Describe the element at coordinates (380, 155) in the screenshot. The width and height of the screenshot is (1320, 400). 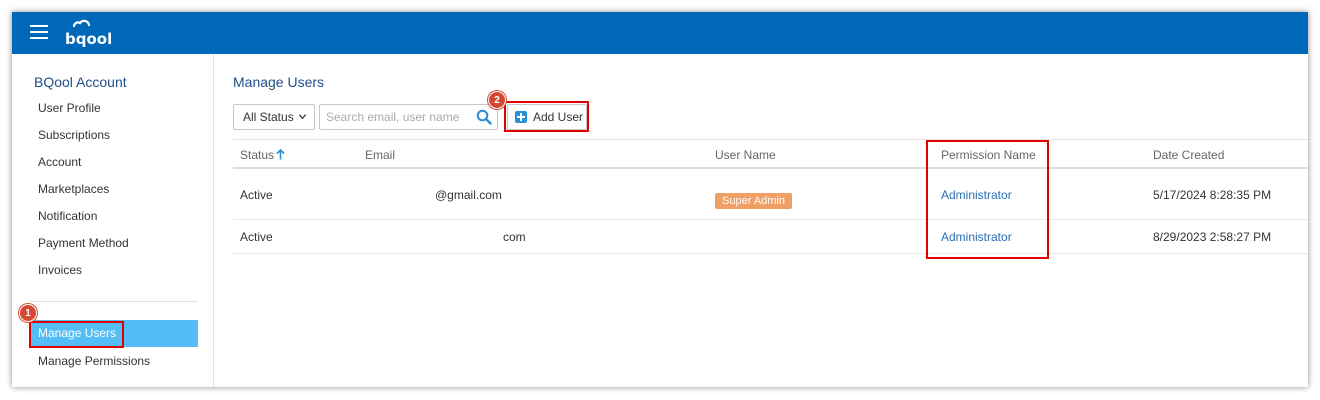
I see `column-header-email: Email` at that location.